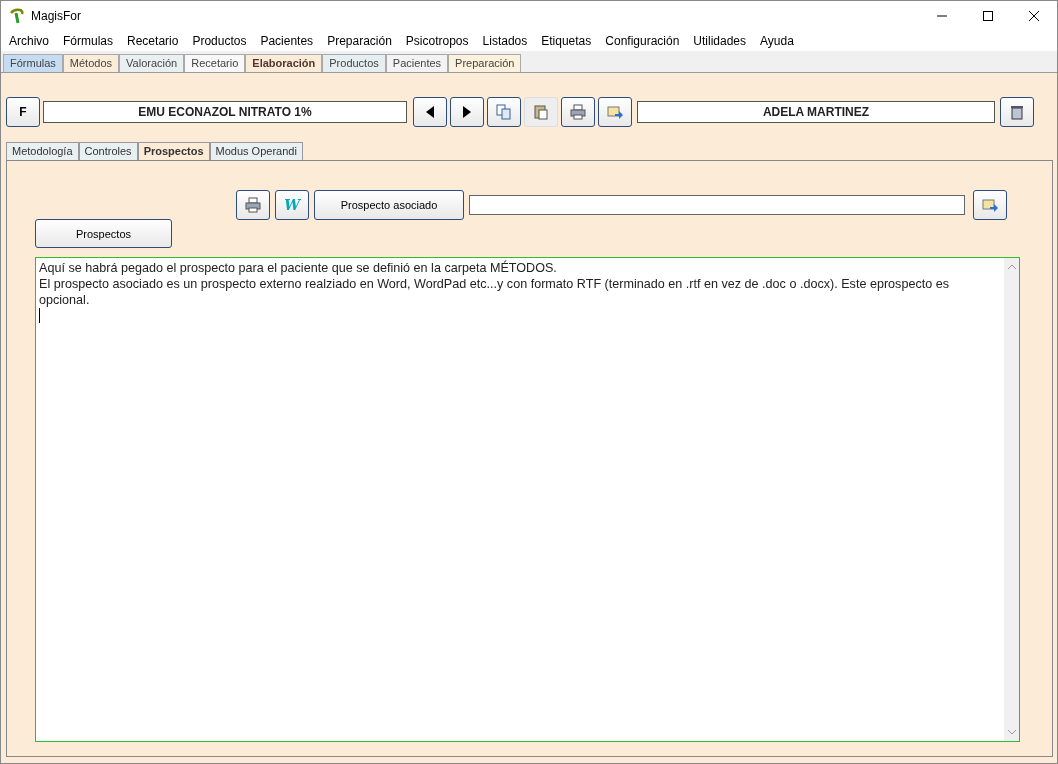  Describe the element at coordinates (354, 63) in the screenshot. I see `main-tab: Productos` at that location.